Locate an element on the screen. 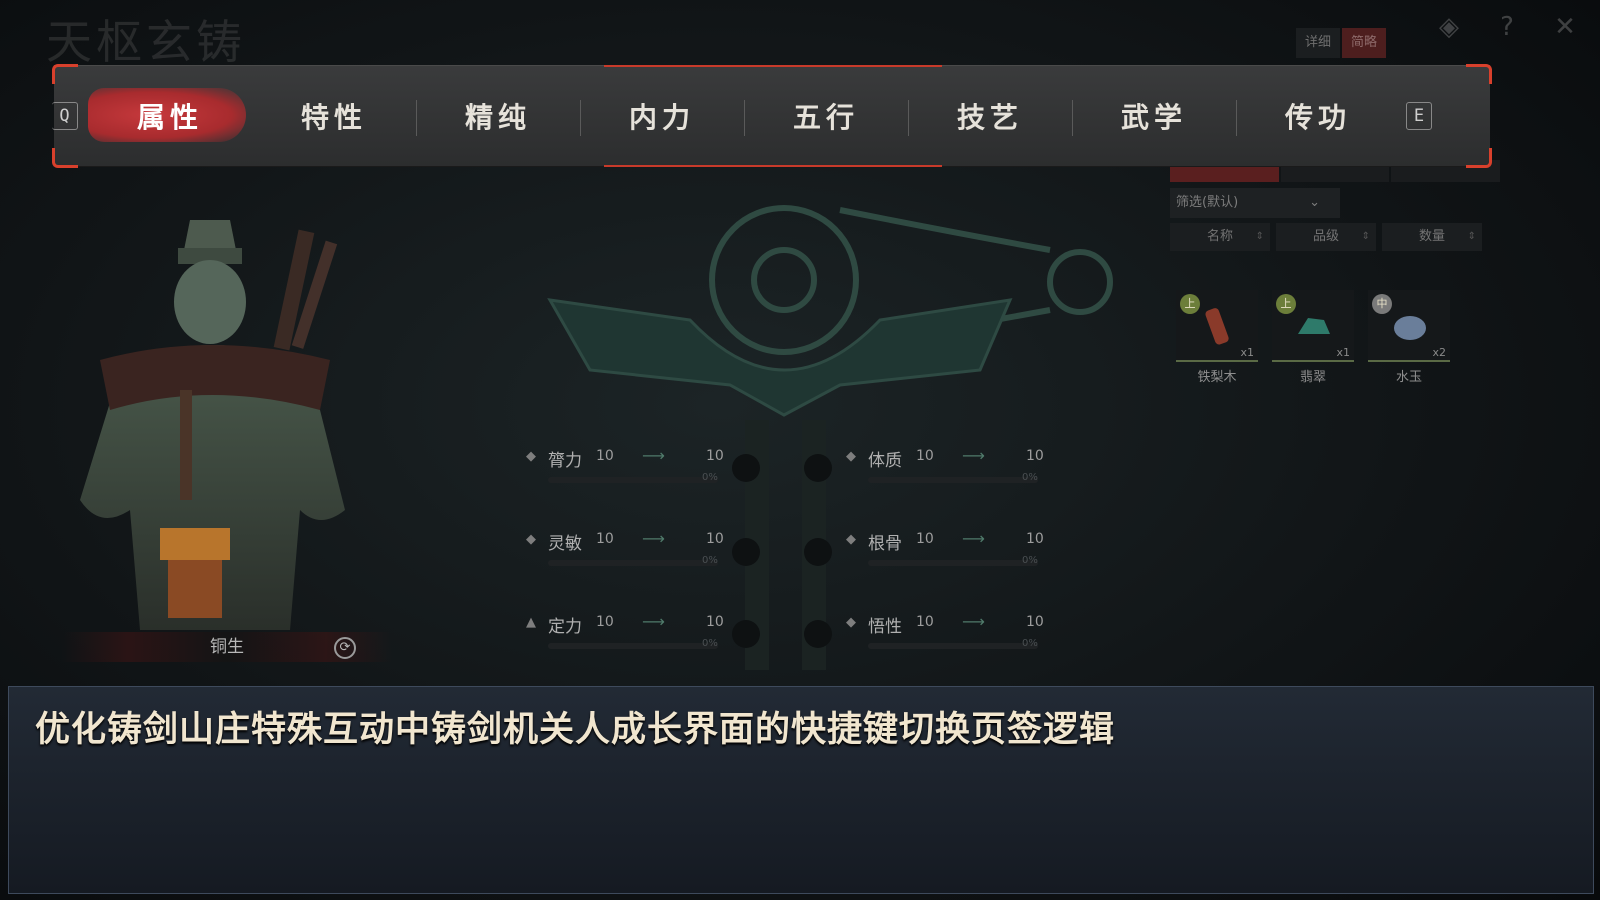 This screenshot has width=1600, height=900. sort-count-button: 数量 ⇕ is located at coordinates (1432, 237).